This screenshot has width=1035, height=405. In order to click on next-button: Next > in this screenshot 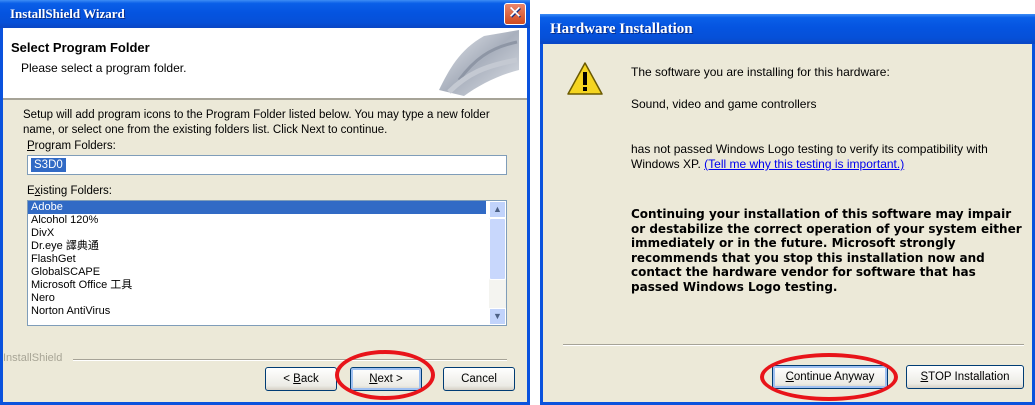, I will do `click(386, 379)`.